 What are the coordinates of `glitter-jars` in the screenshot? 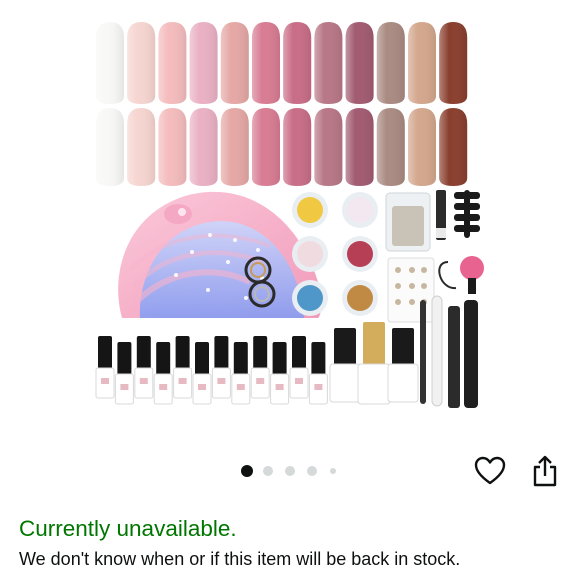 It's located at (335, 254).